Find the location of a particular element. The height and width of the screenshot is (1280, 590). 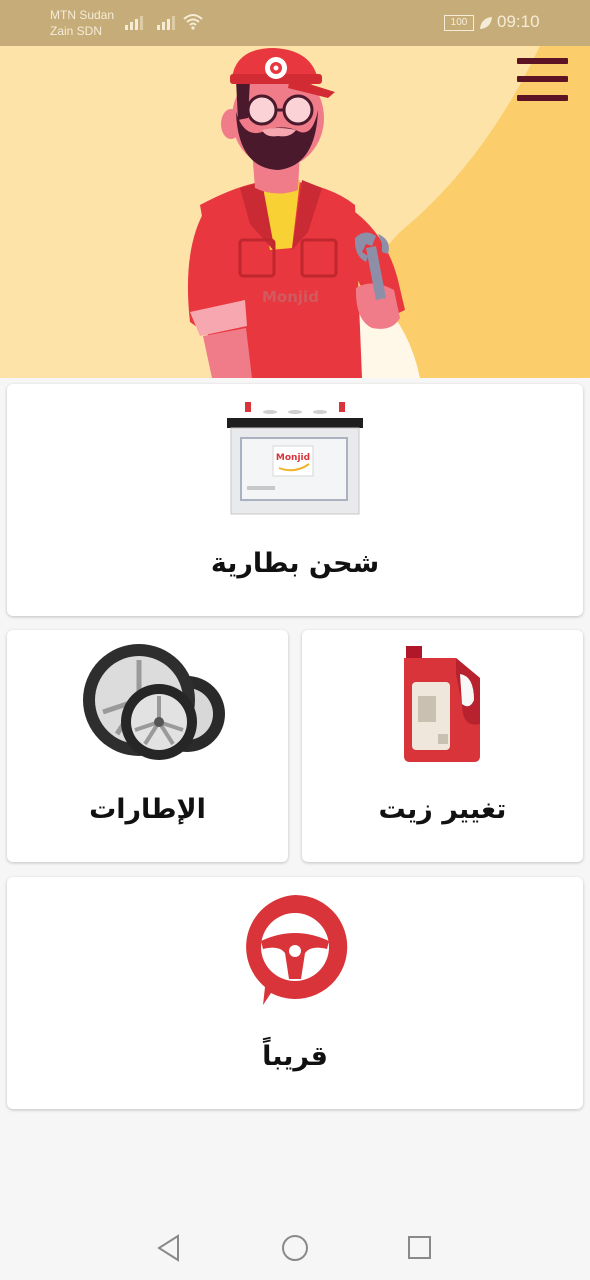

menu-button is located at coordinates (543, 81).